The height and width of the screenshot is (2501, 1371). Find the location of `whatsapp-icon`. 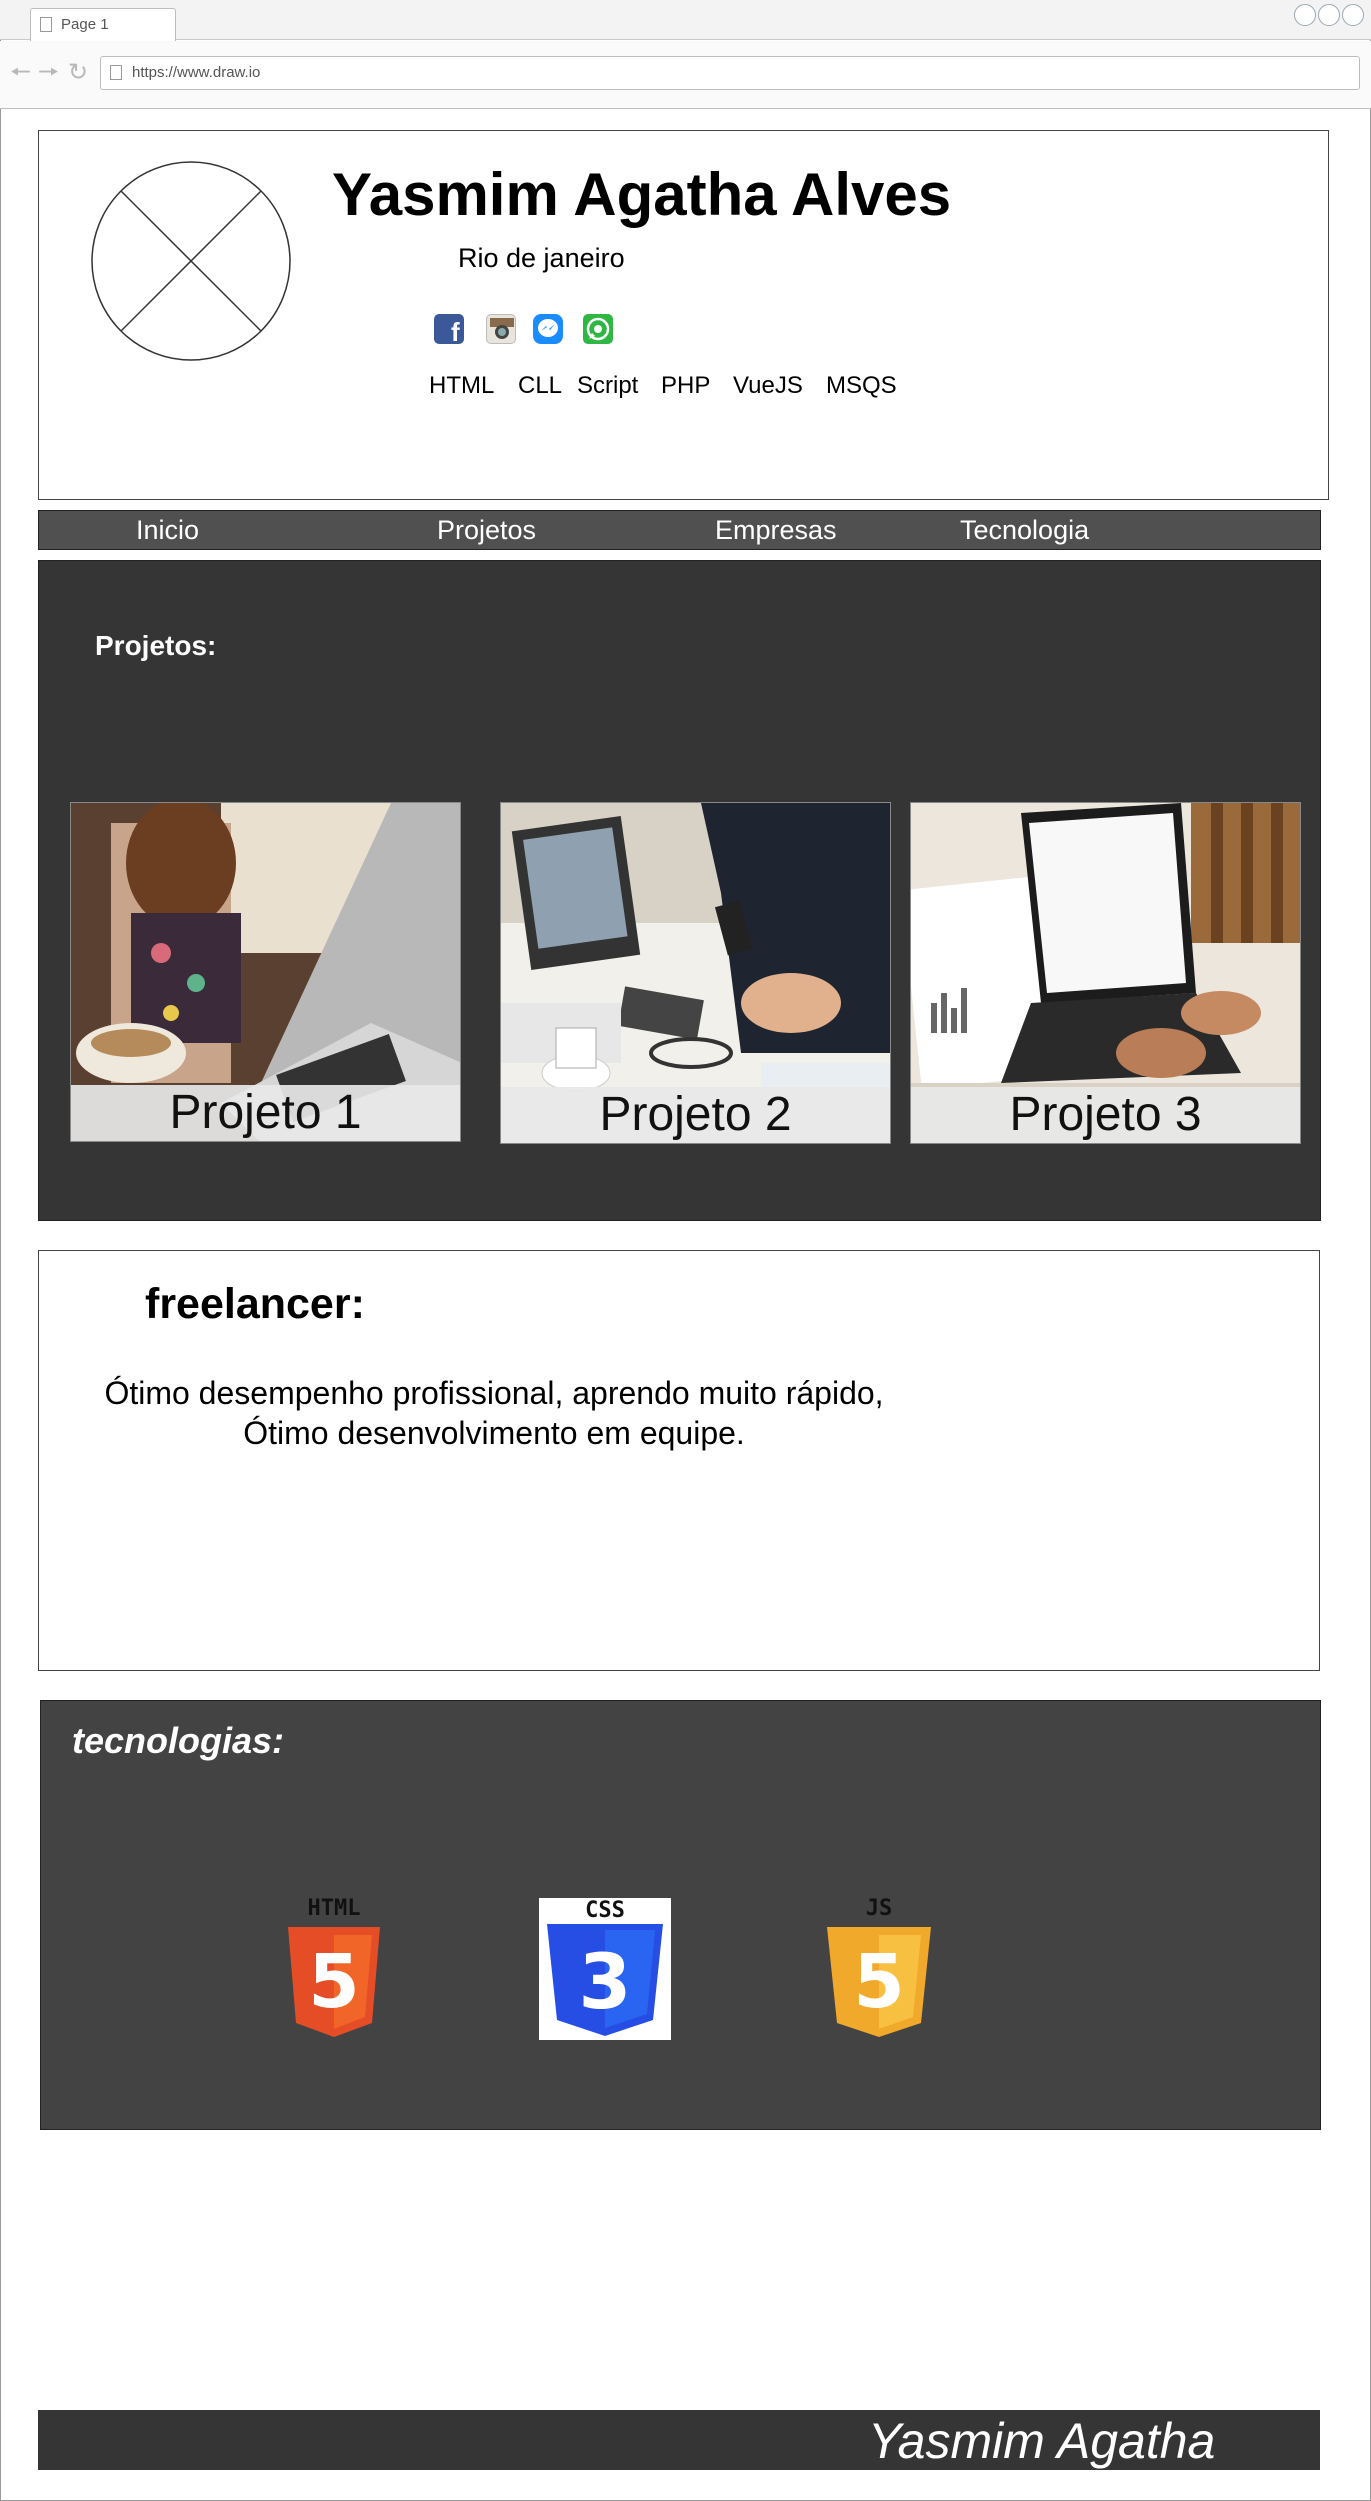

whatsapp-icon is located at coordinates (598, 329).